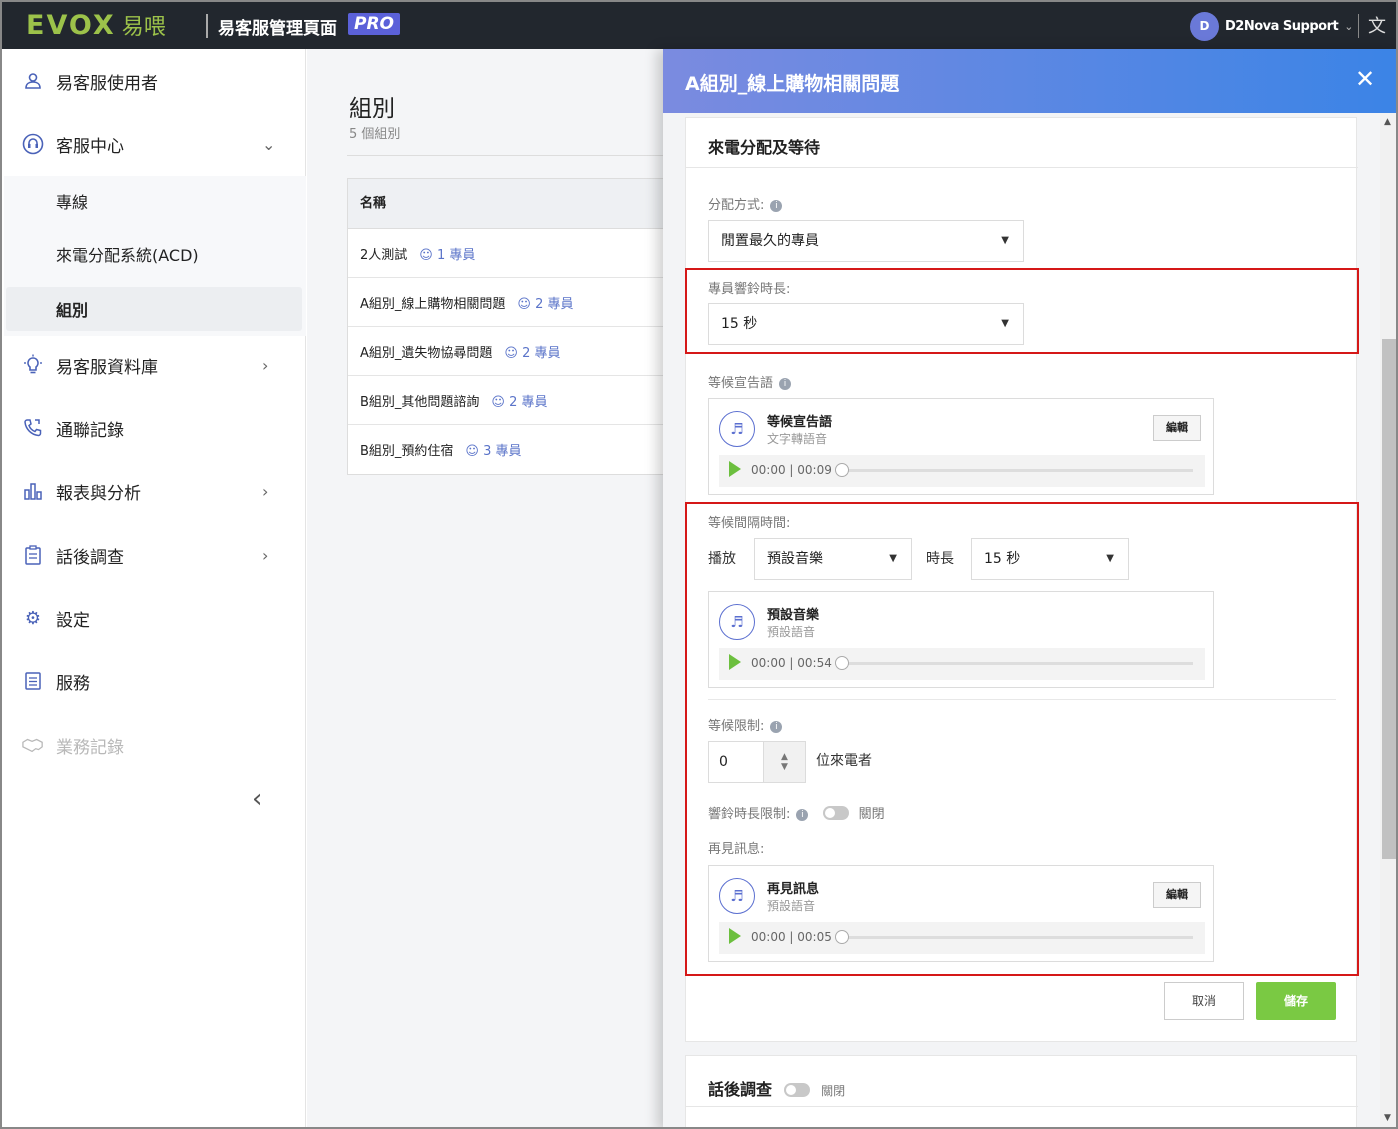 This screenshot has height=1129, width=1398. I want to click on distribution-select: 閒置最久的專員 ▼, so click(866, 241).